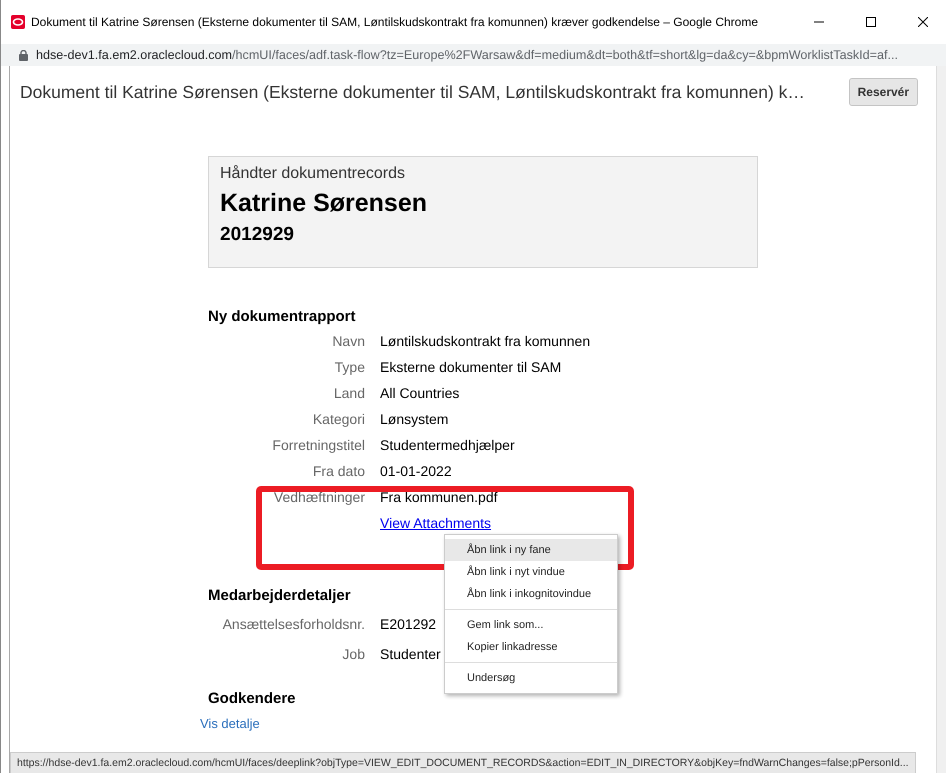  I want to click on field-label: Navn, so click(348, 341).